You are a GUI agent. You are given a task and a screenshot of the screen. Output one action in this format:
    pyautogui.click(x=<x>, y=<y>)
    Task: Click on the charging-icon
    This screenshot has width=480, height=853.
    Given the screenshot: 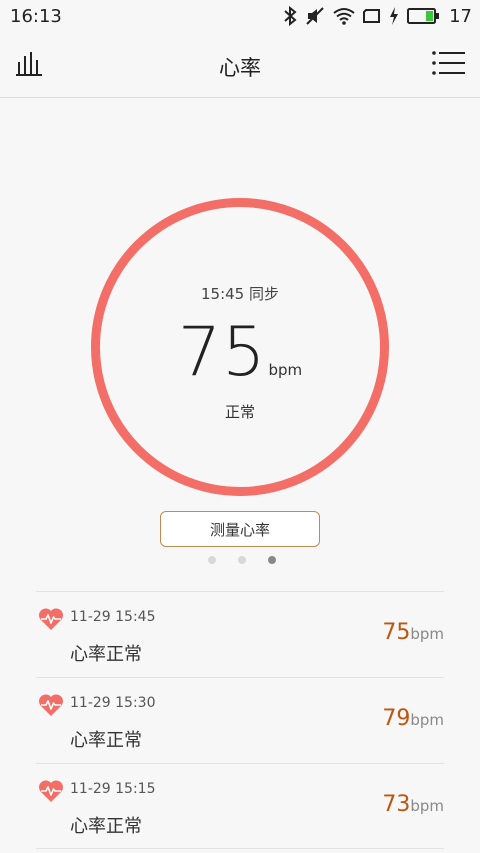 What is the action you would take?
    pyautogui.click(x=394, y=16)
    